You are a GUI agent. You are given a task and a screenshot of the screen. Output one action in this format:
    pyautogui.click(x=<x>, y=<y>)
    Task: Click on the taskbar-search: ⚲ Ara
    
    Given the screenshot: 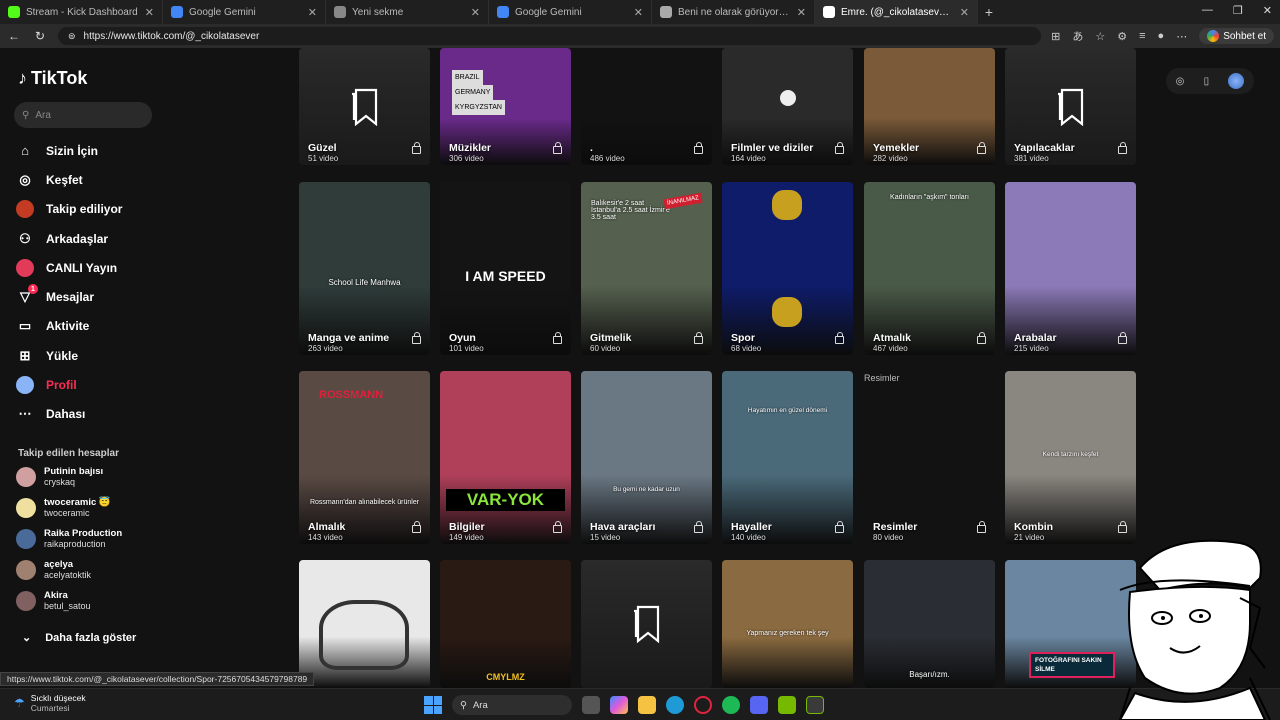 What is the action you would take?
    pyautogui.click(x=512, y=705)
    